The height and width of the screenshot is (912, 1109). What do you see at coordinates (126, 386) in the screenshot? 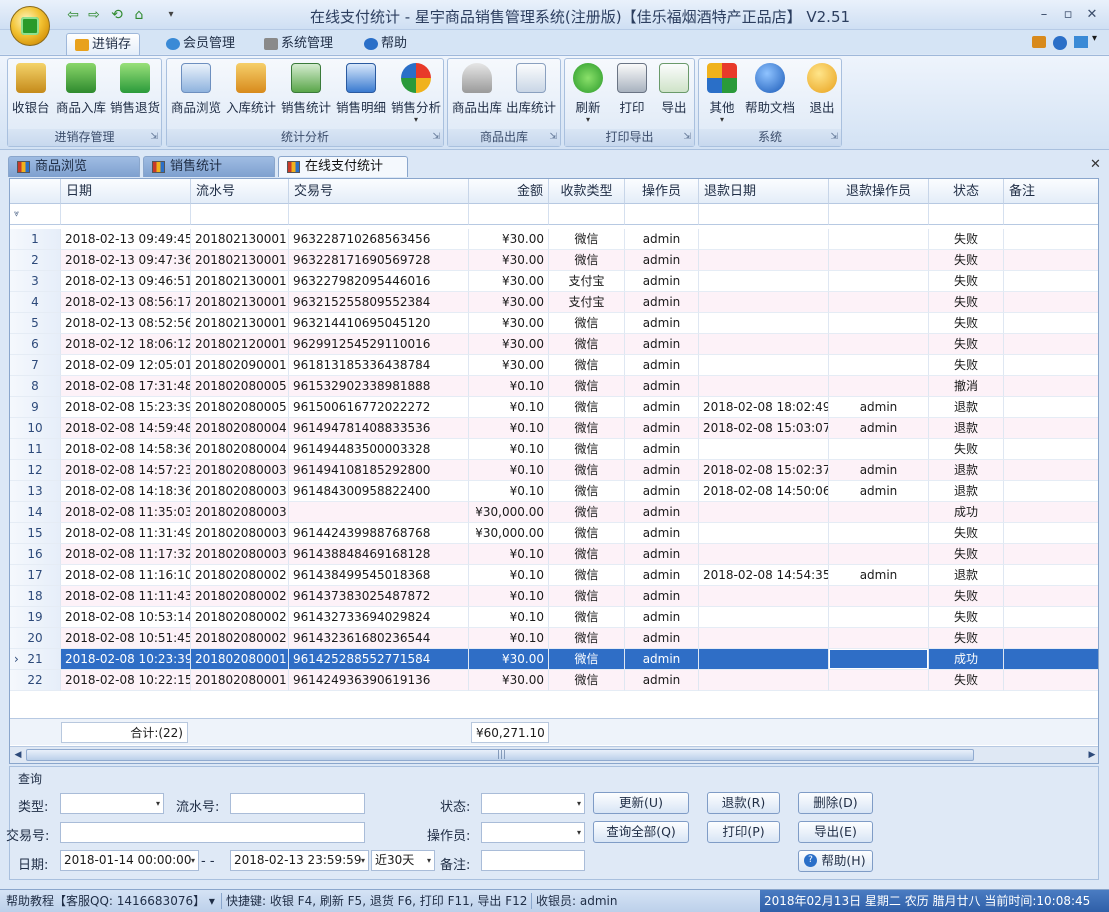
I see `table-cell: 2018-02-08 17:31:48` at bounding box center [126, 386].